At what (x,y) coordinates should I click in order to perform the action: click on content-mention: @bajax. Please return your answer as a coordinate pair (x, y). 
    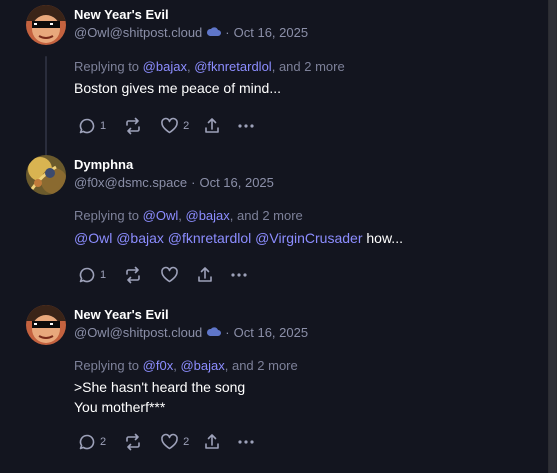
    Looking at the image, I should click on (140, 238).